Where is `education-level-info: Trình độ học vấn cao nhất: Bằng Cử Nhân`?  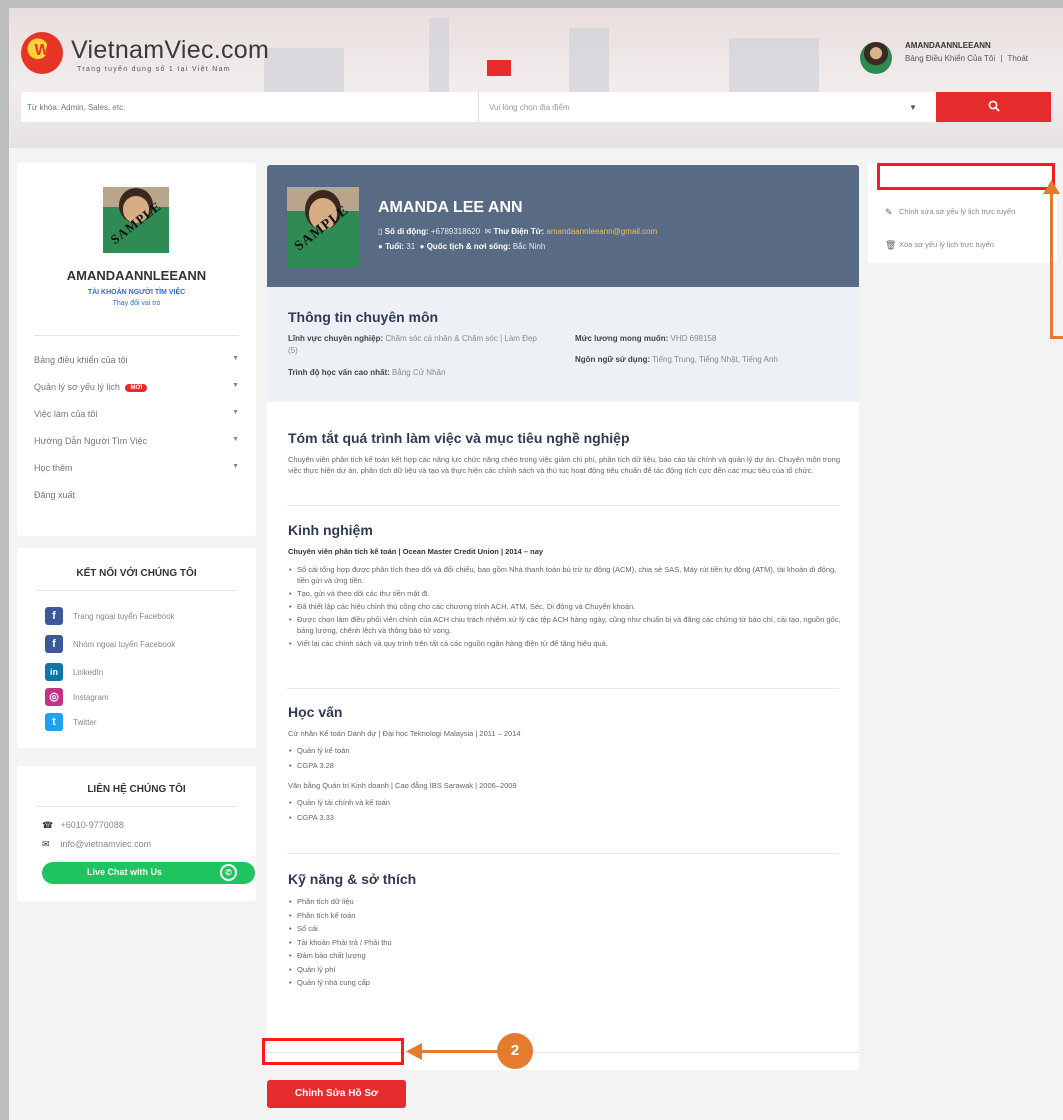
education-level-info: Trình độ học vấn cao nhất: Bằng Cử Nhân is located at coordinates (418, 373).